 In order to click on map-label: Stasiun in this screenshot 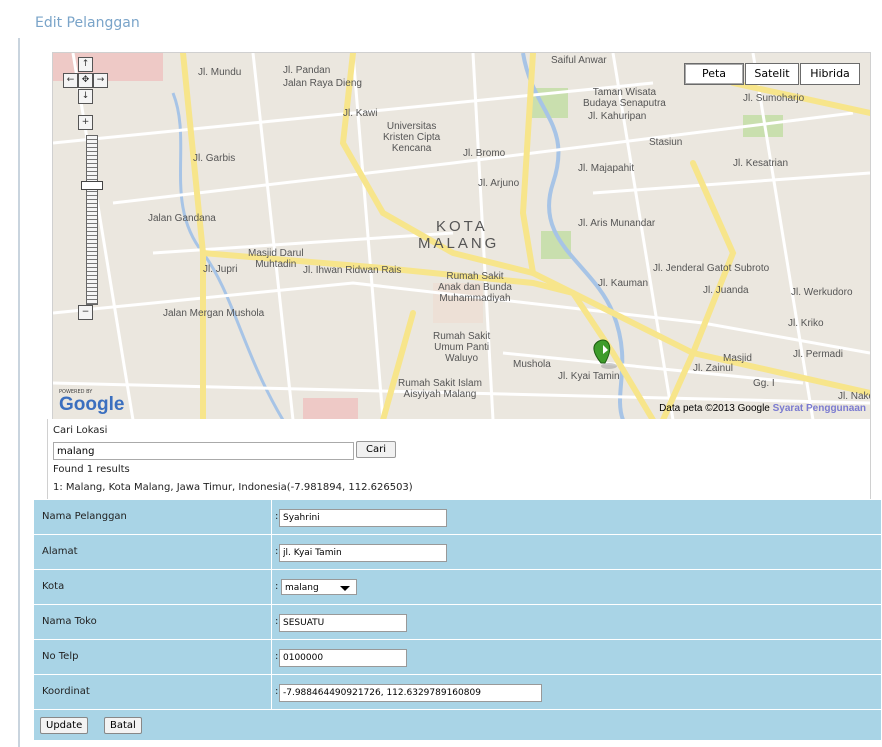, I will do `click(666, 142)`.